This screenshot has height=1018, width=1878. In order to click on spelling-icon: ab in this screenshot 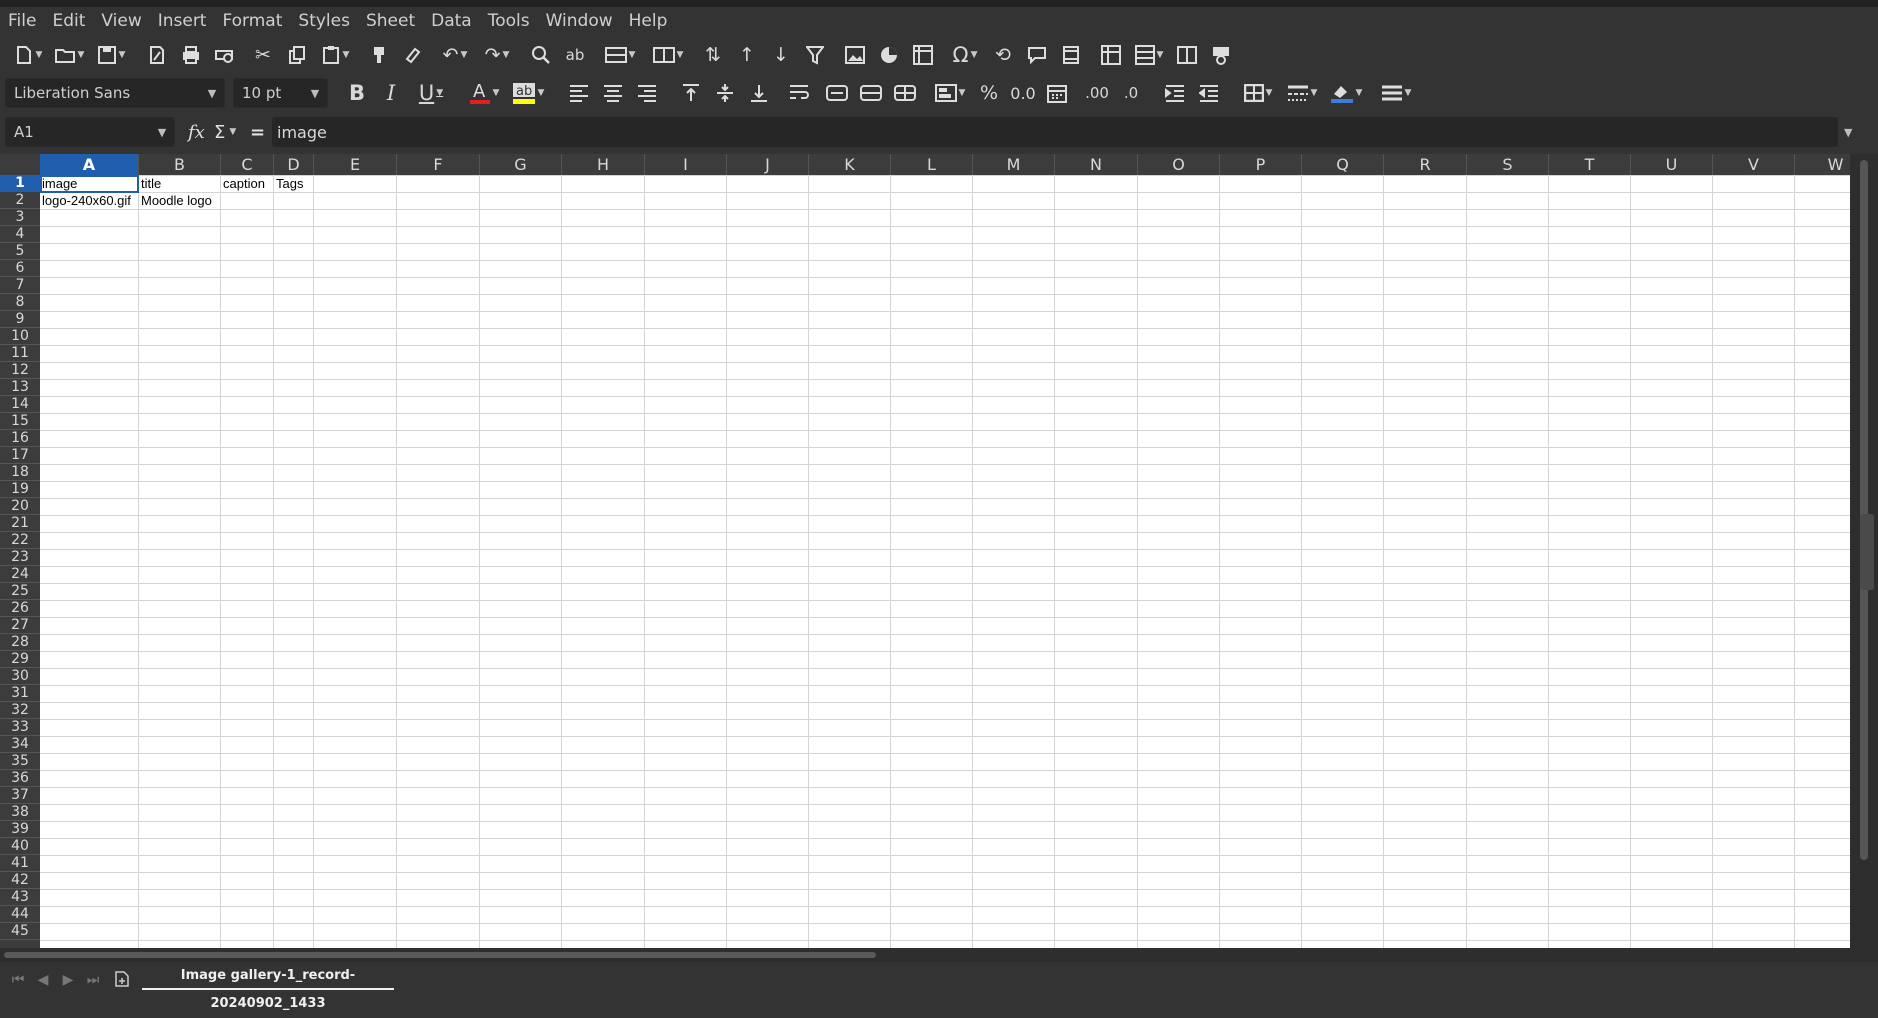, I will do `click(575, 55)`.